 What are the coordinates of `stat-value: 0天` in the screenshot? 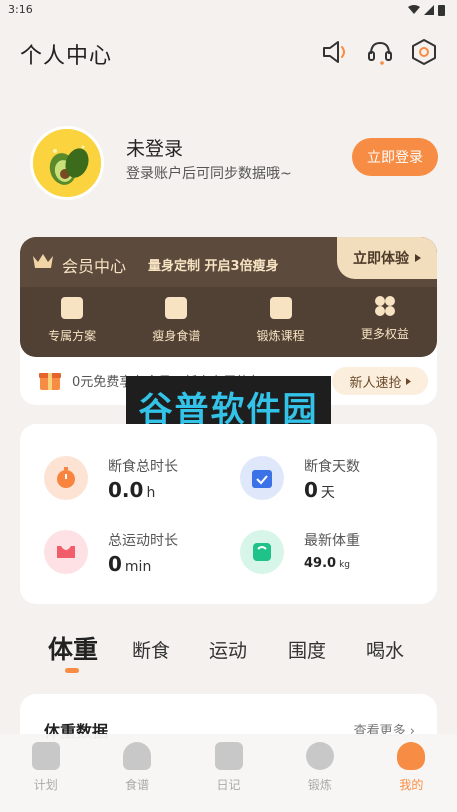 It's located at (319, 490).